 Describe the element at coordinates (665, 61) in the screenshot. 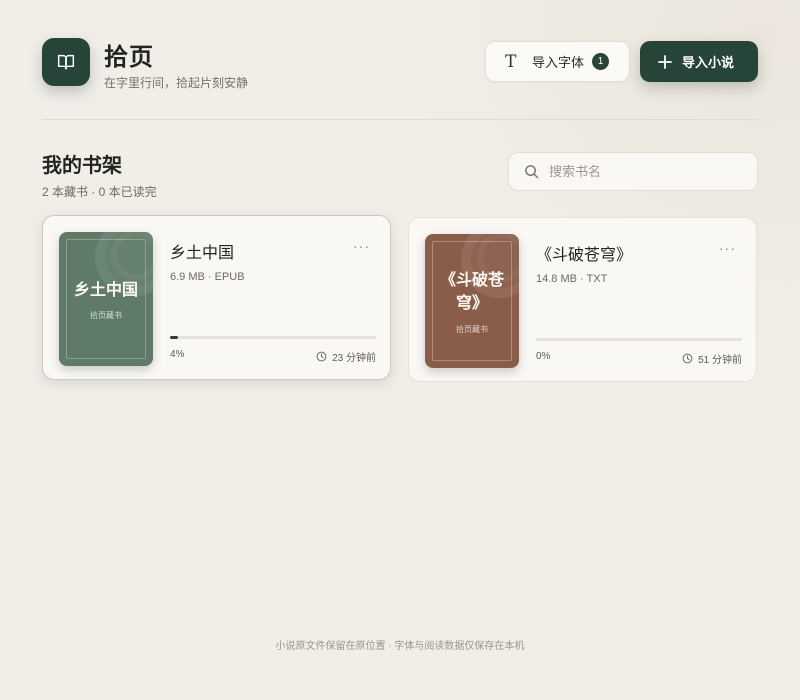

I see `plus-icon` at that location.